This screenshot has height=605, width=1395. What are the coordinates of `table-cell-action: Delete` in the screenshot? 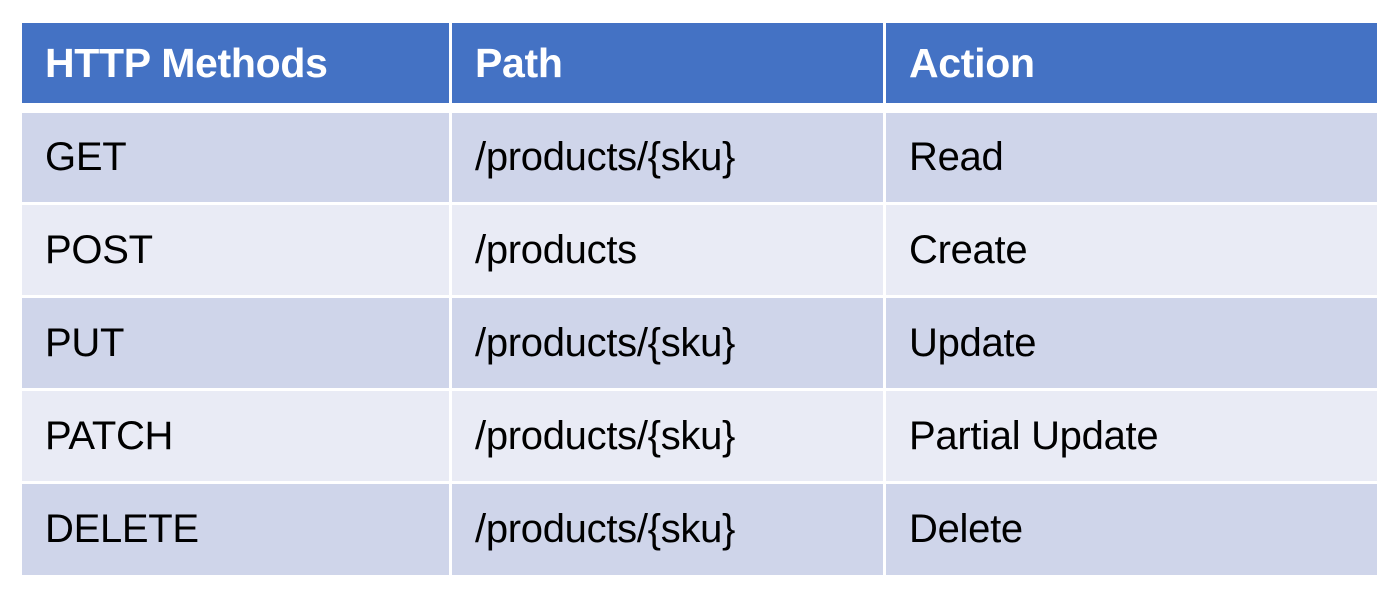 It's located at (1131, 529).